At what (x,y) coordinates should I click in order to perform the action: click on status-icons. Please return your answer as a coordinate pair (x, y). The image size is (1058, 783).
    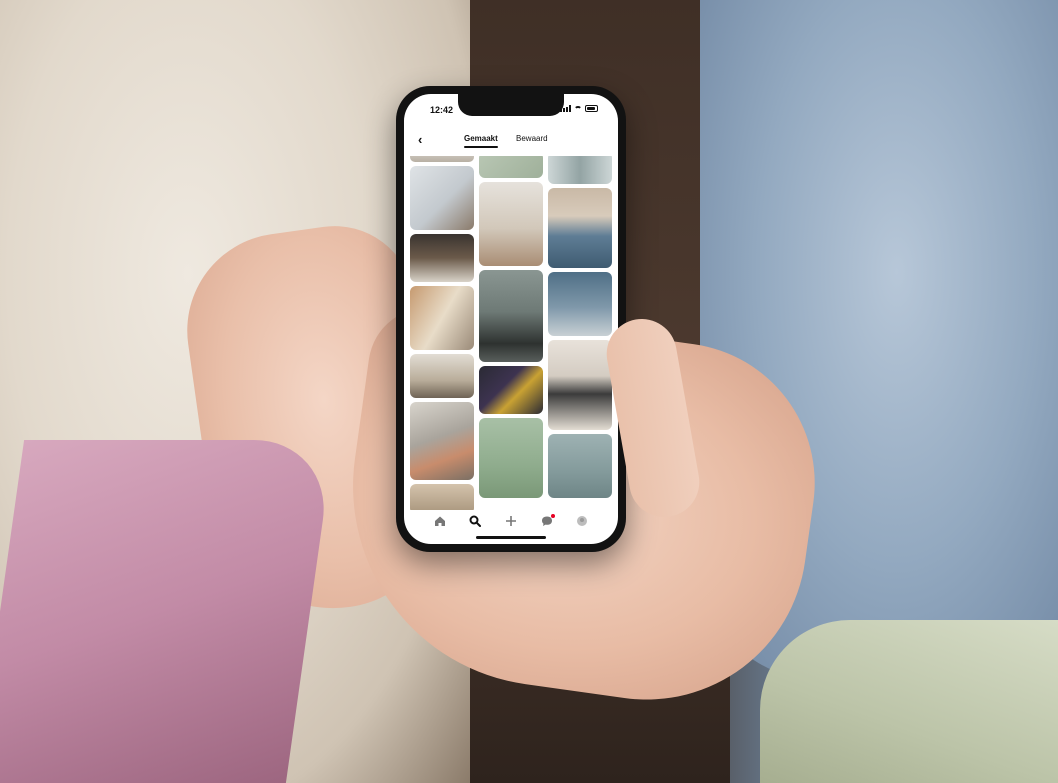
    Looking at the image, I should click on (579, 108).